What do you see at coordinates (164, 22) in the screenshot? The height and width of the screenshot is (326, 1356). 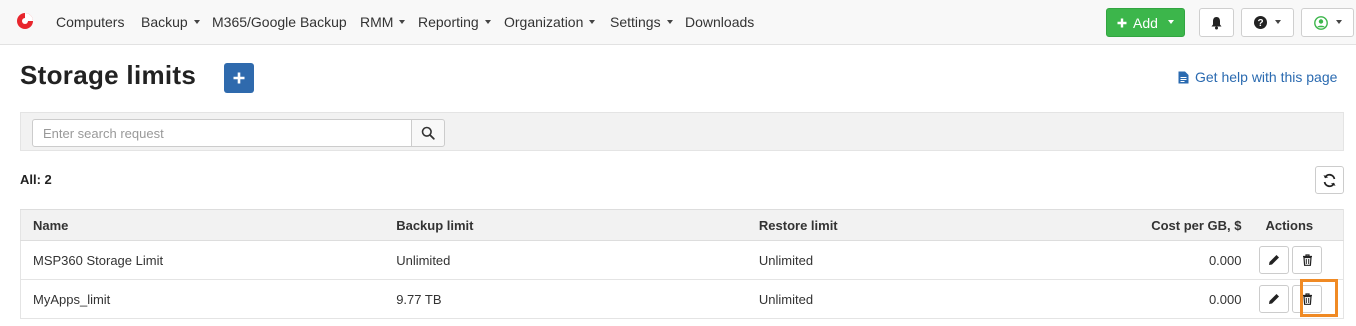 I see `nav-backup-label: Backup` at bounding box center [164, 22].